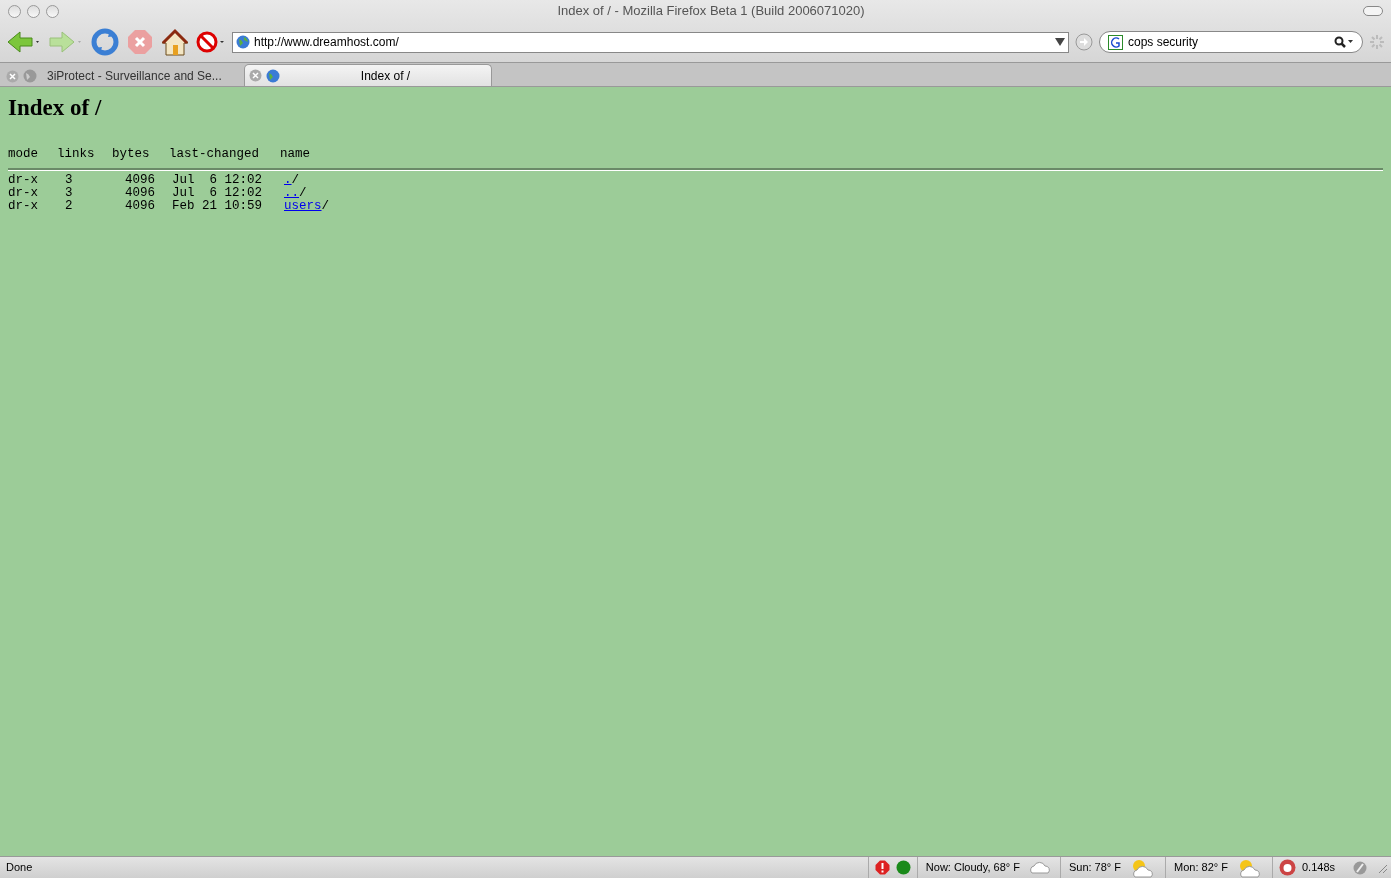 The image size is (1391, 878). Describe the element at coordinates (1095, 868) in the screenshot. I see `weather-text: Sun: 78° F` at that location.